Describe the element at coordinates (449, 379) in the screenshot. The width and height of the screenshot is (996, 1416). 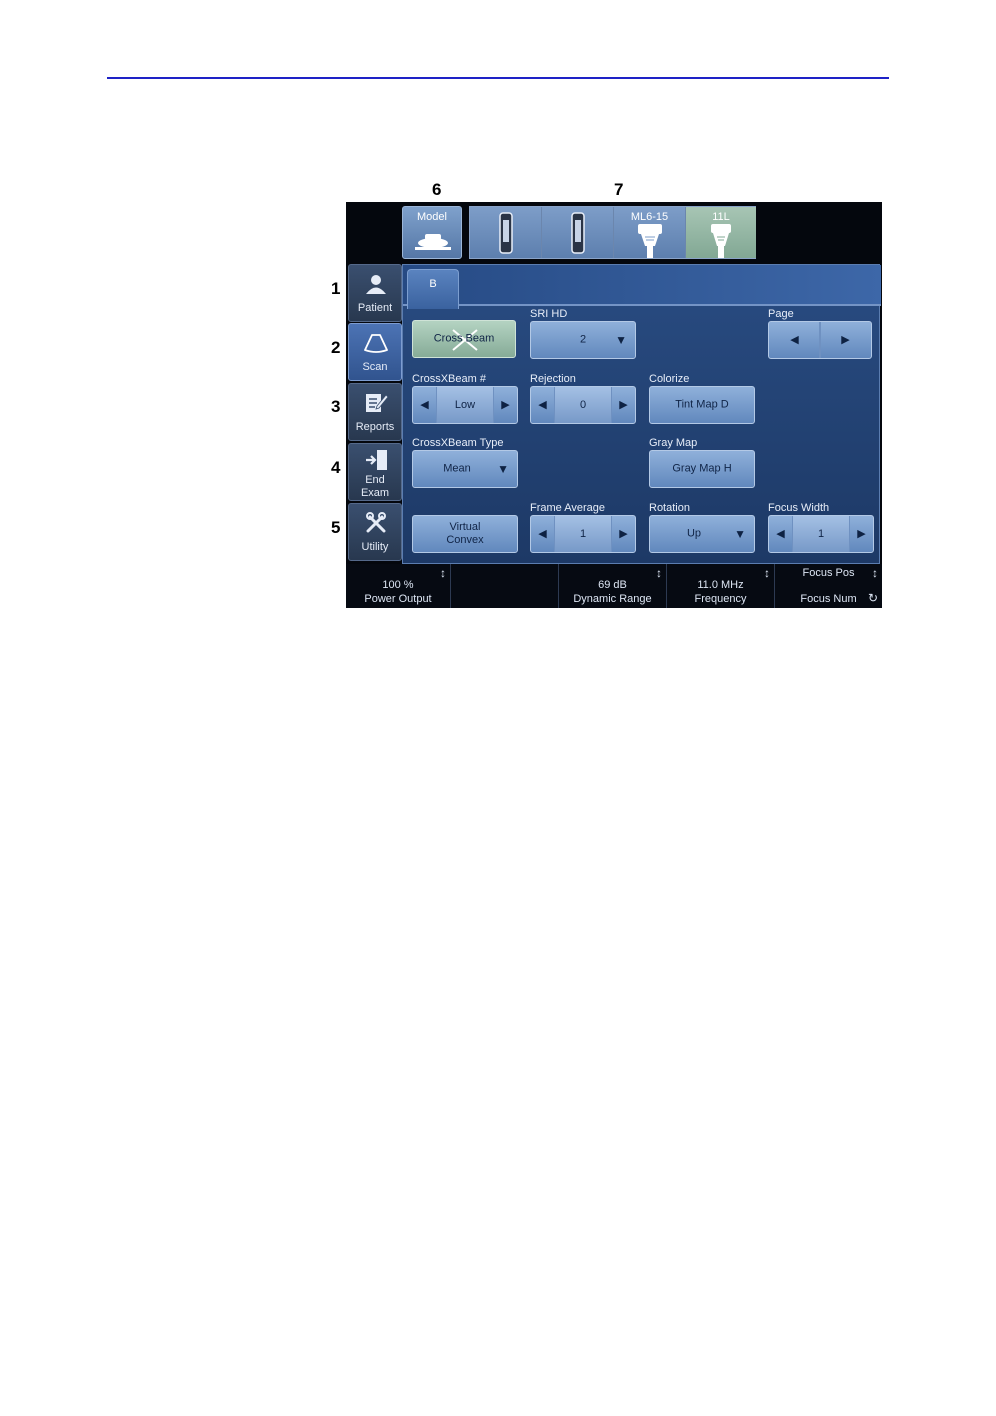
I see `crossxbeam-num-label: CrossXBeam #` at that location.